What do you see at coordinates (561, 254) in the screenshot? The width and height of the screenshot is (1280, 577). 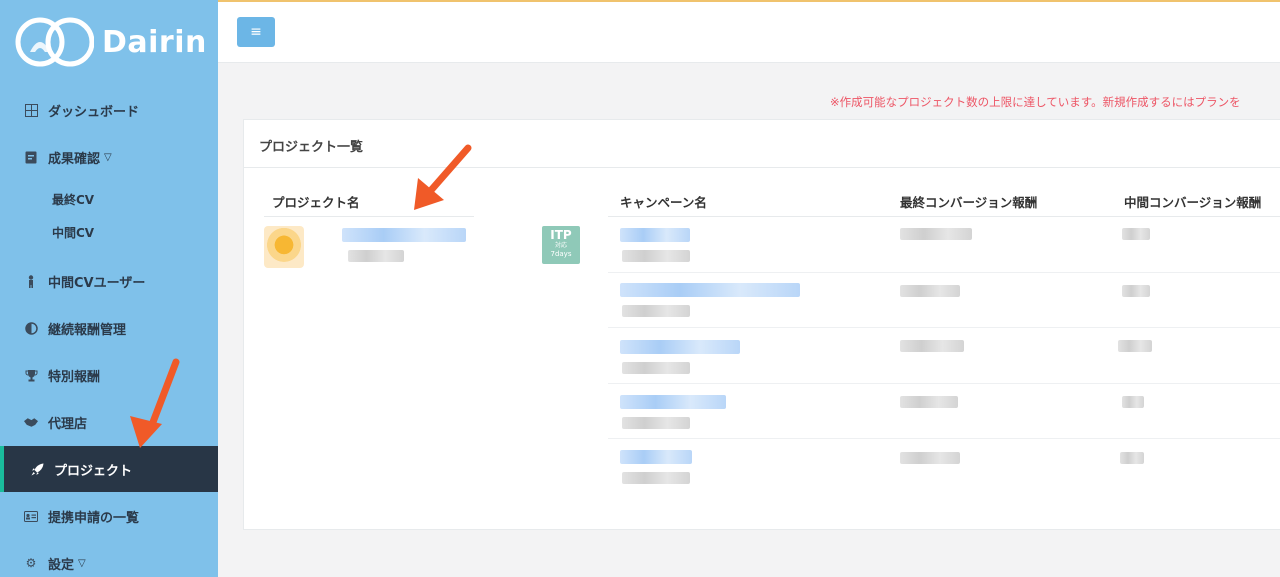 I see `itp-badge-line3: 7days` at bounding box center [561, 254].